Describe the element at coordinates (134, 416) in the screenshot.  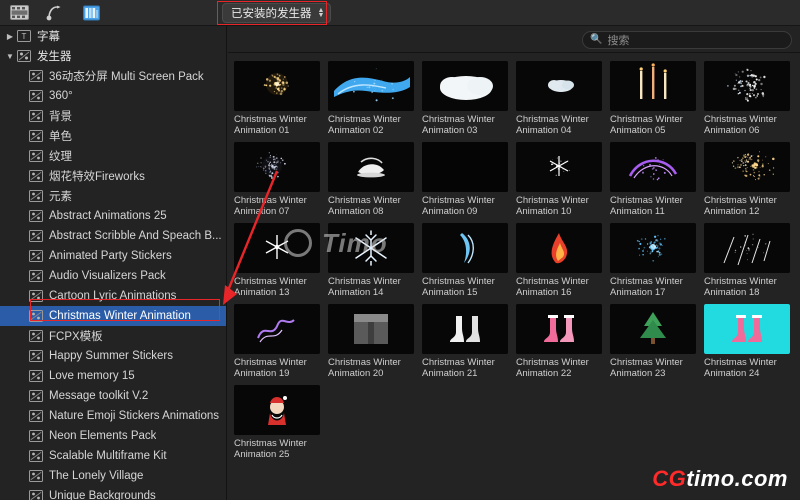
I see `sidebar-item-label: Nature Emoji Stickers Animations` at that location.